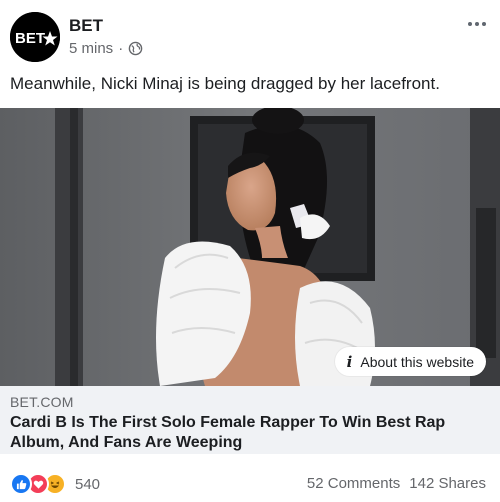 The height and width of the screenshot is (502, 500). Describe the element at coordinates (417, 361) in the screenshot. I see `about-website-label: About this website` at that location.